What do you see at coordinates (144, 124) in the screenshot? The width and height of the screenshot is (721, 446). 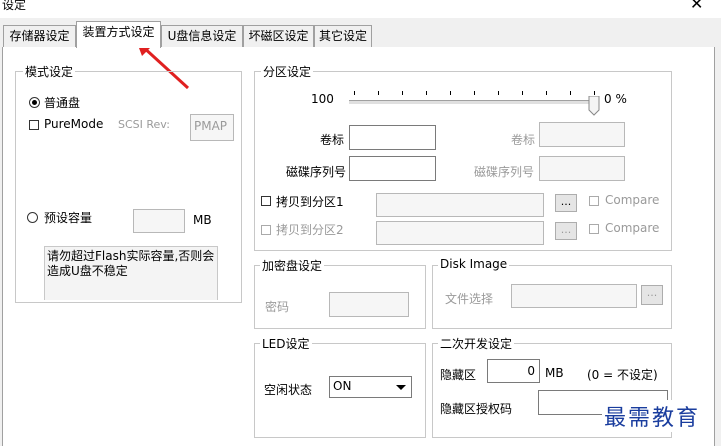 I see `scsi-rev-label: SCSI Rev:` at bounding box center [144, 124].